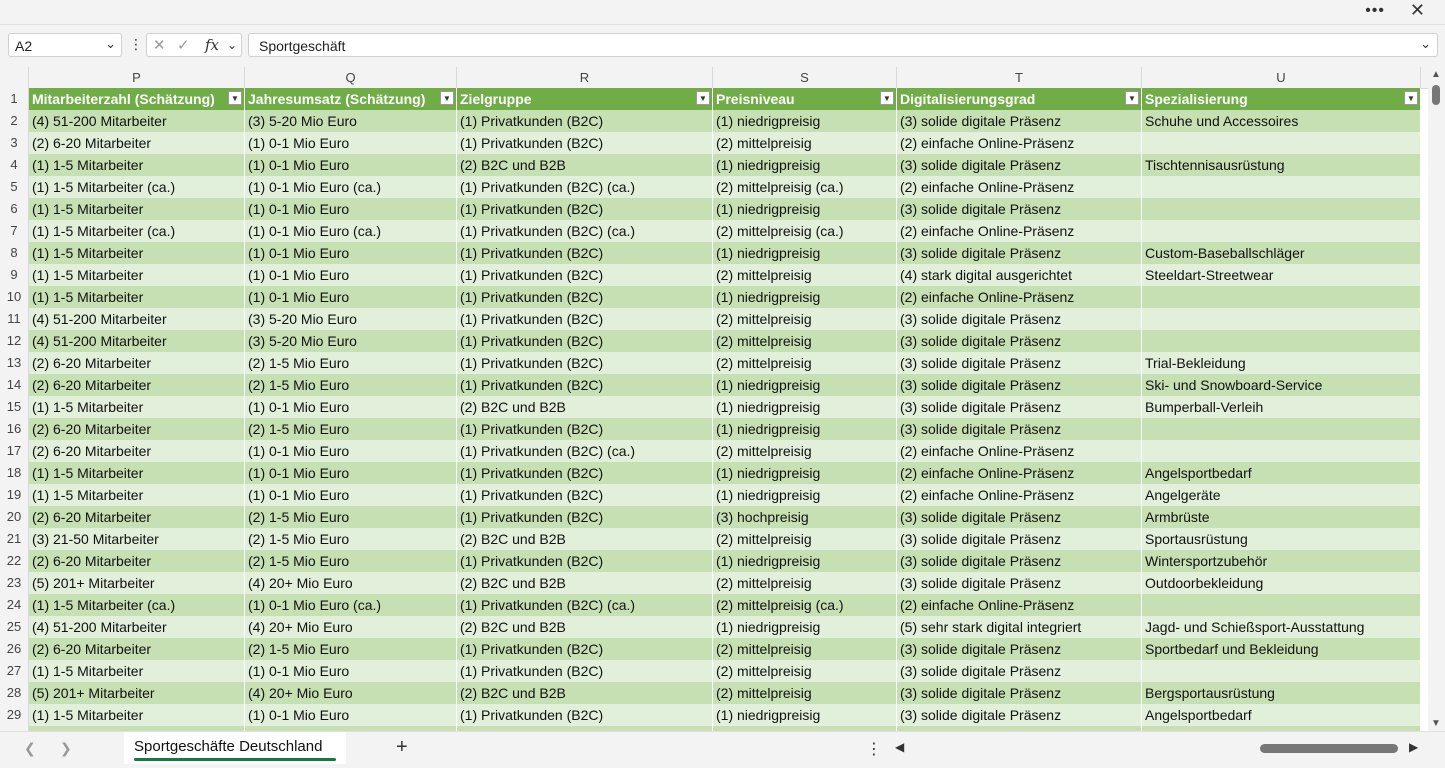  What do you see at coordinates (1019, 275) in the screenshot?
I see `table-cell: (4) stark digital ausgerichtet` at bounding box center [1019, 275].